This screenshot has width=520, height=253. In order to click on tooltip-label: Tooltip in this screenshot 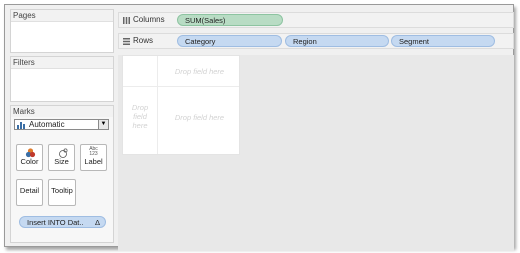, I will do `click(62, 190)`.